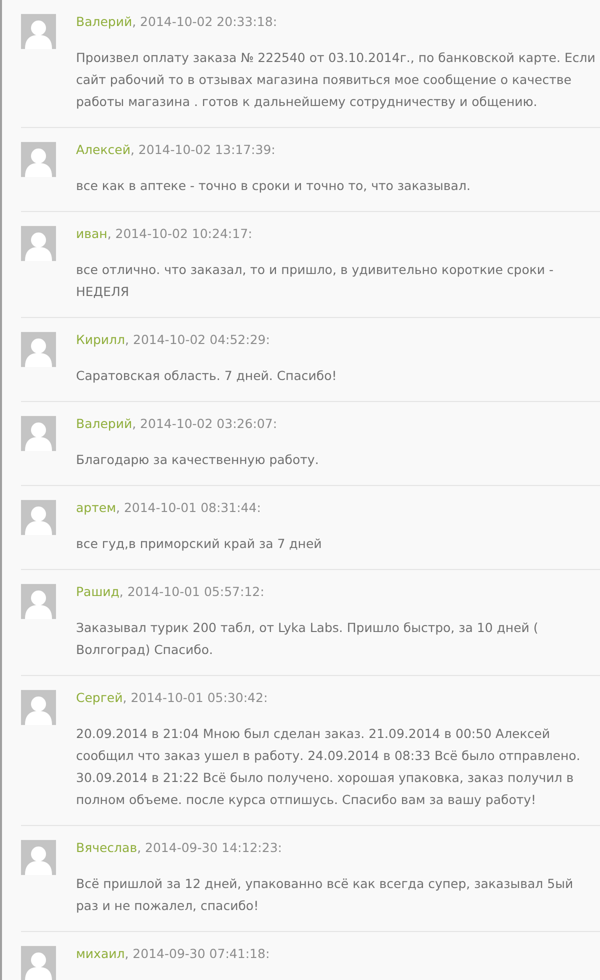  What do you see at coordinates (92, 233) in the screenshot?
I see `author-link: иван` at bounding box center [92, 233].